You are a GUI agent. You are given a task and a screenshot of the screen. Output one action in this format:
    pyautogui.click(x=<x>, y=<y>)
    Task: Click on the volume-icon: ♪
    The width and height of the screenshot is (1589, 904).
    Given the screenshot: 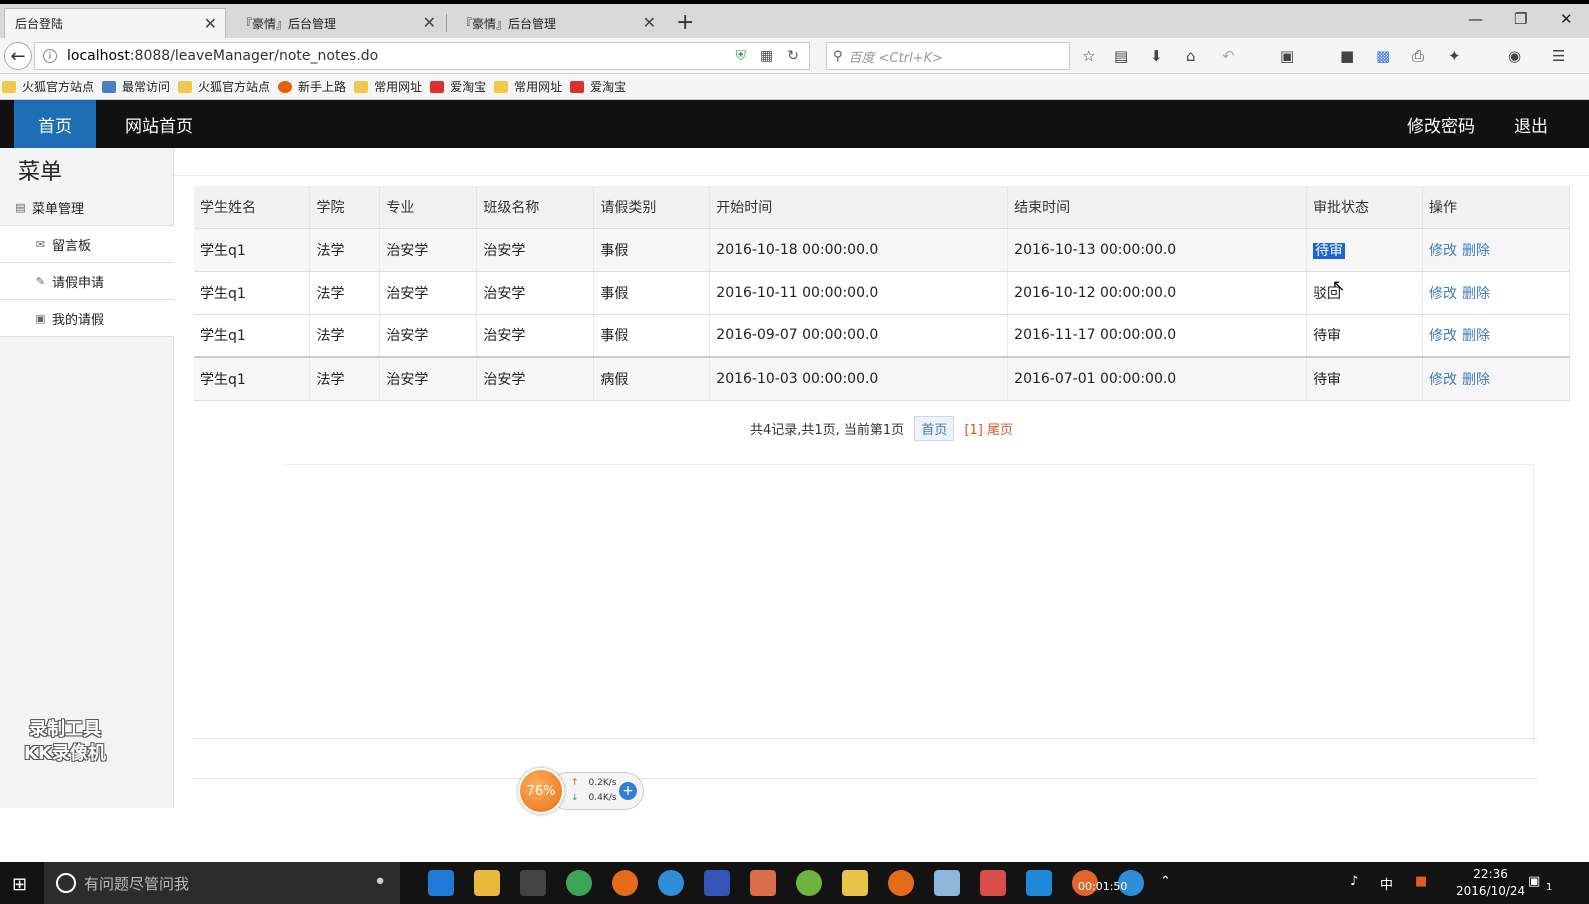 What is the action you would take?
    pyautogui.click(x=1354, y=881)
    